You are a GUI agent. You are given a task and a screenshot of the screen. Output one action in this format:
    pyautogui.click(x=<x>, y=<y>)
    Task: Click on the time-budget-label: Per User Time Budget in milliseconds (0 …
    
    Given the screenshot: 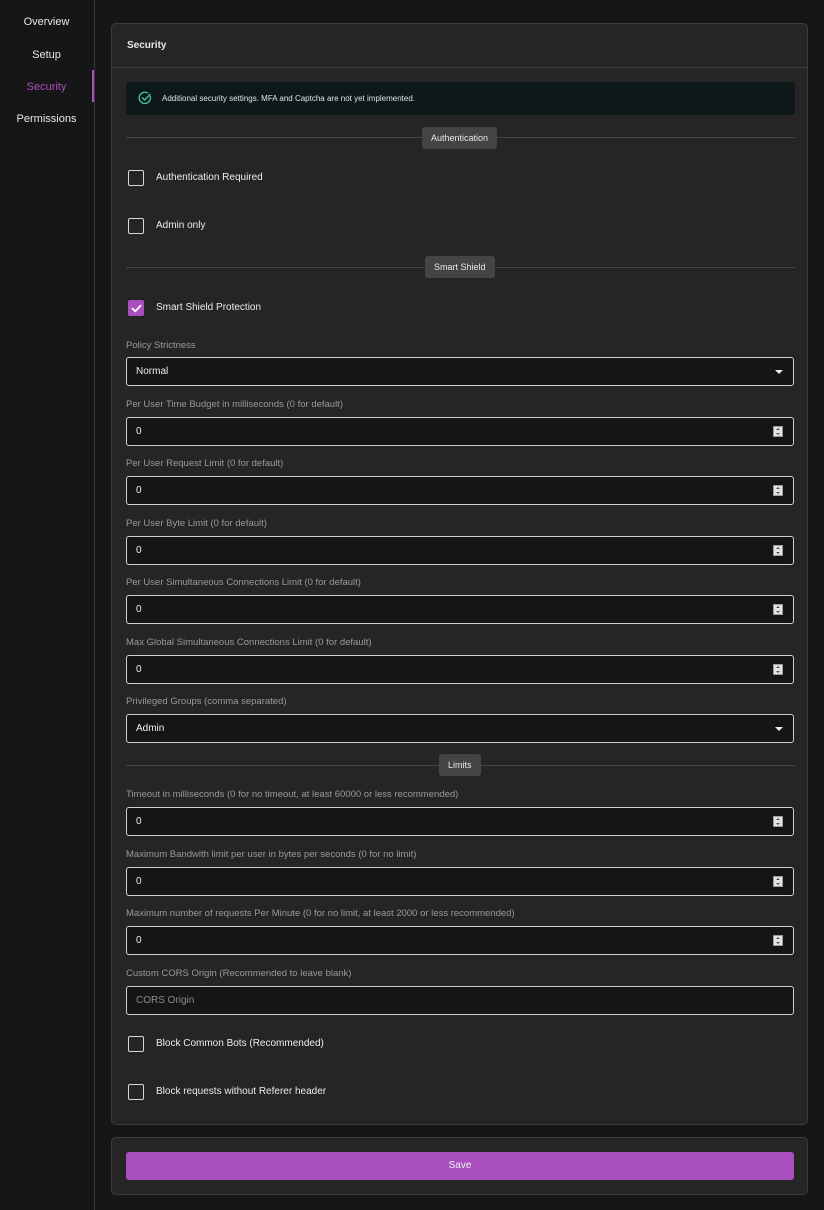 What is the action you would take?
    pyautogui.click(x=235, y=404)
    